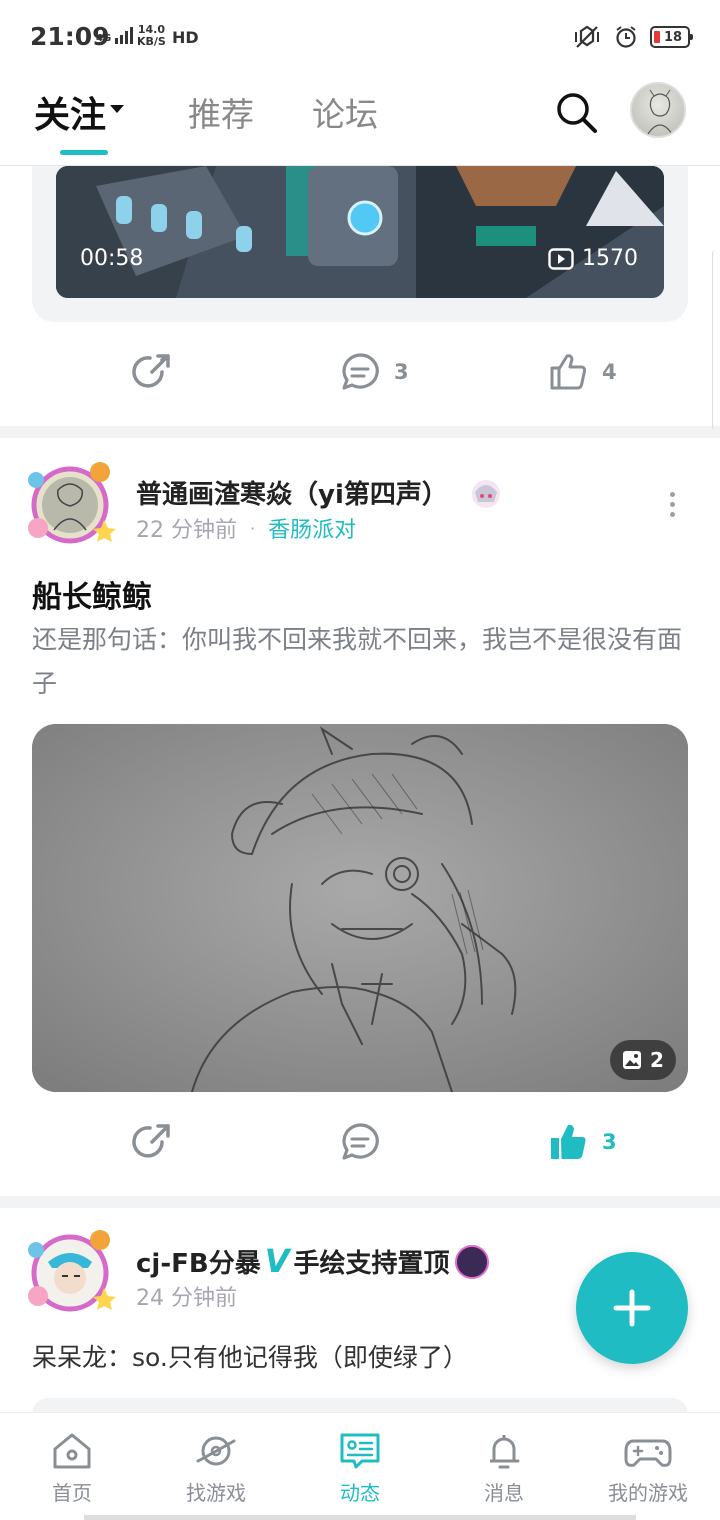  What do you see at coordinates (221, 112) in the screenshot?
I see `tab-recommended: 推荐` at bounding box center [221, 112].